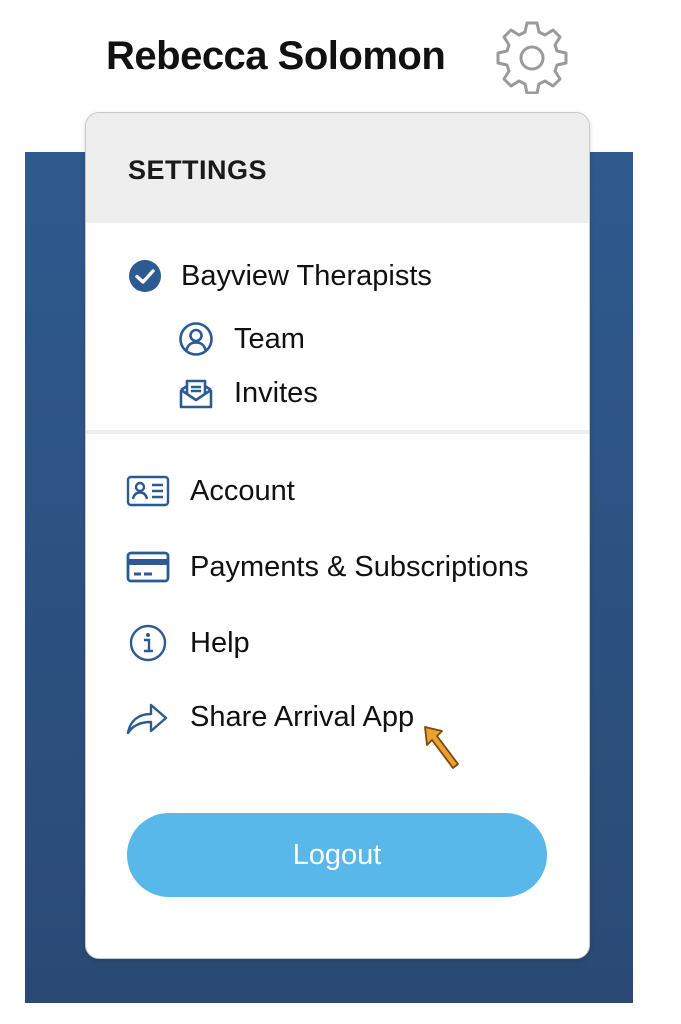 This screenshot has height=1024, width=681. I want to click on share-arrow-icon, so click(147, 717).